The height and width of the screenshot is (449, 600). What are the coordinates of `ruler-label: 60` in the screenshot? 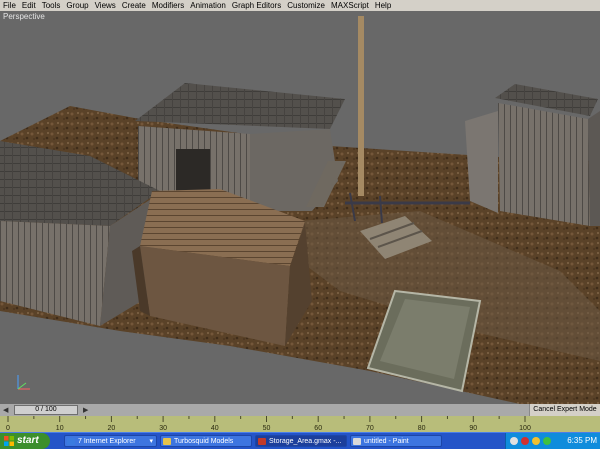 It's located at (318, 428).